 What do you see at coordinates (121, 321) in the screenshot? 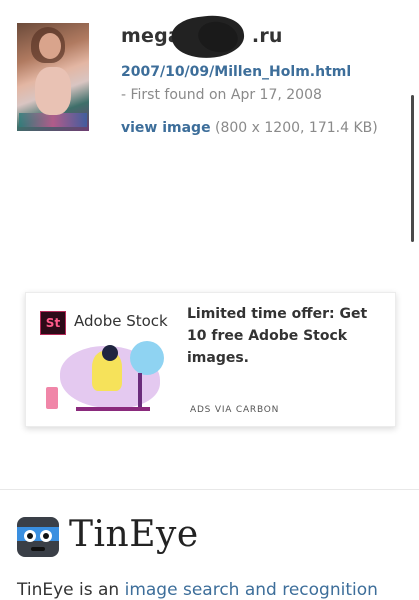
I see `ad-brand-name: Adobe Stock` at bounding box center [121, 321].